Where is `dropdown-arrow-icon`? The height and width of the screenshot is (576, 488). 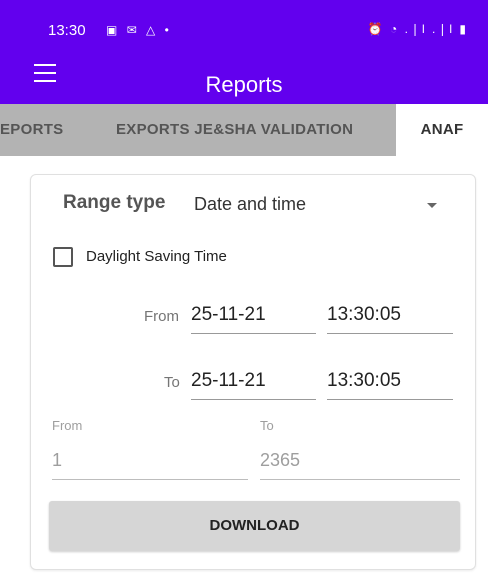
dropdown-arrow-icon is located at coordinates (432, 205).